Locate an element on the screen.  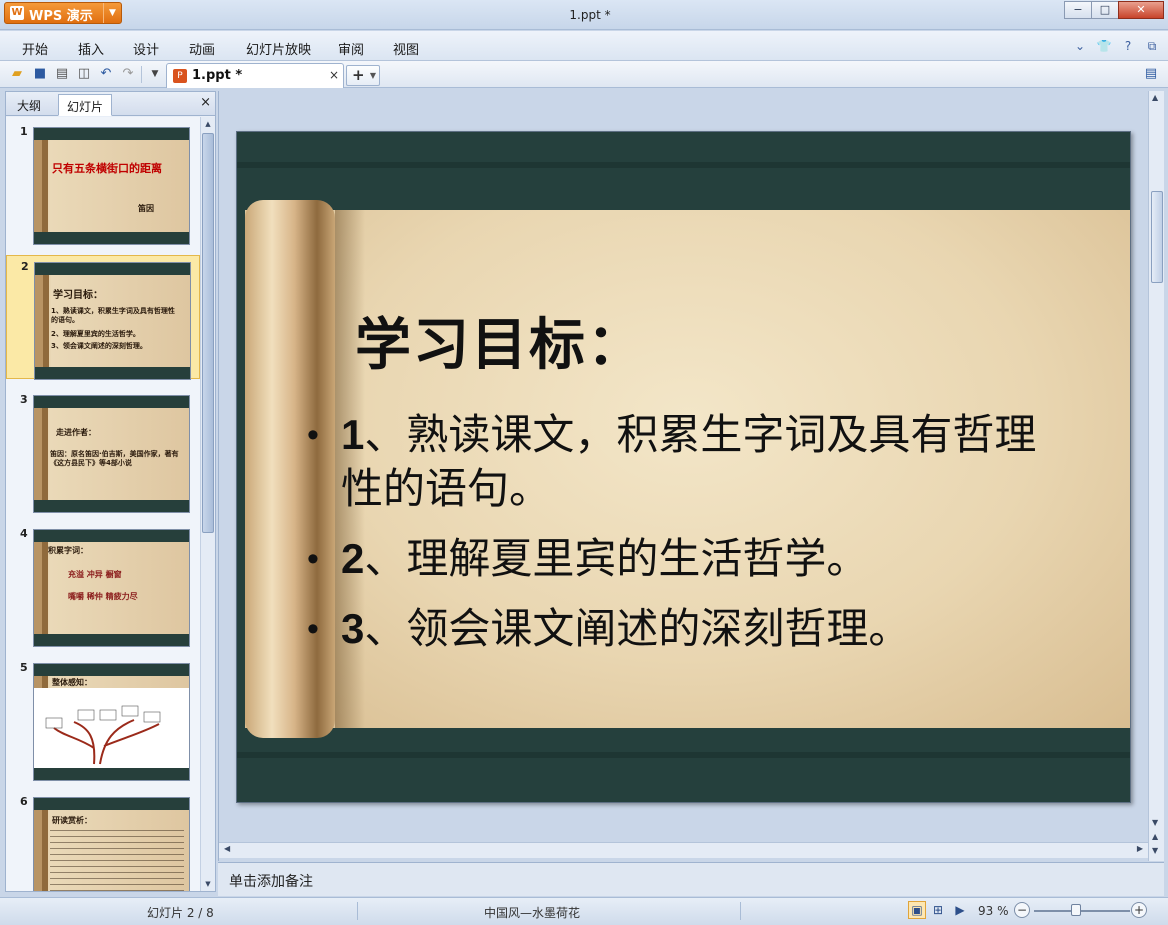
menu-design: 设计 is located at coordinates (146, 48).